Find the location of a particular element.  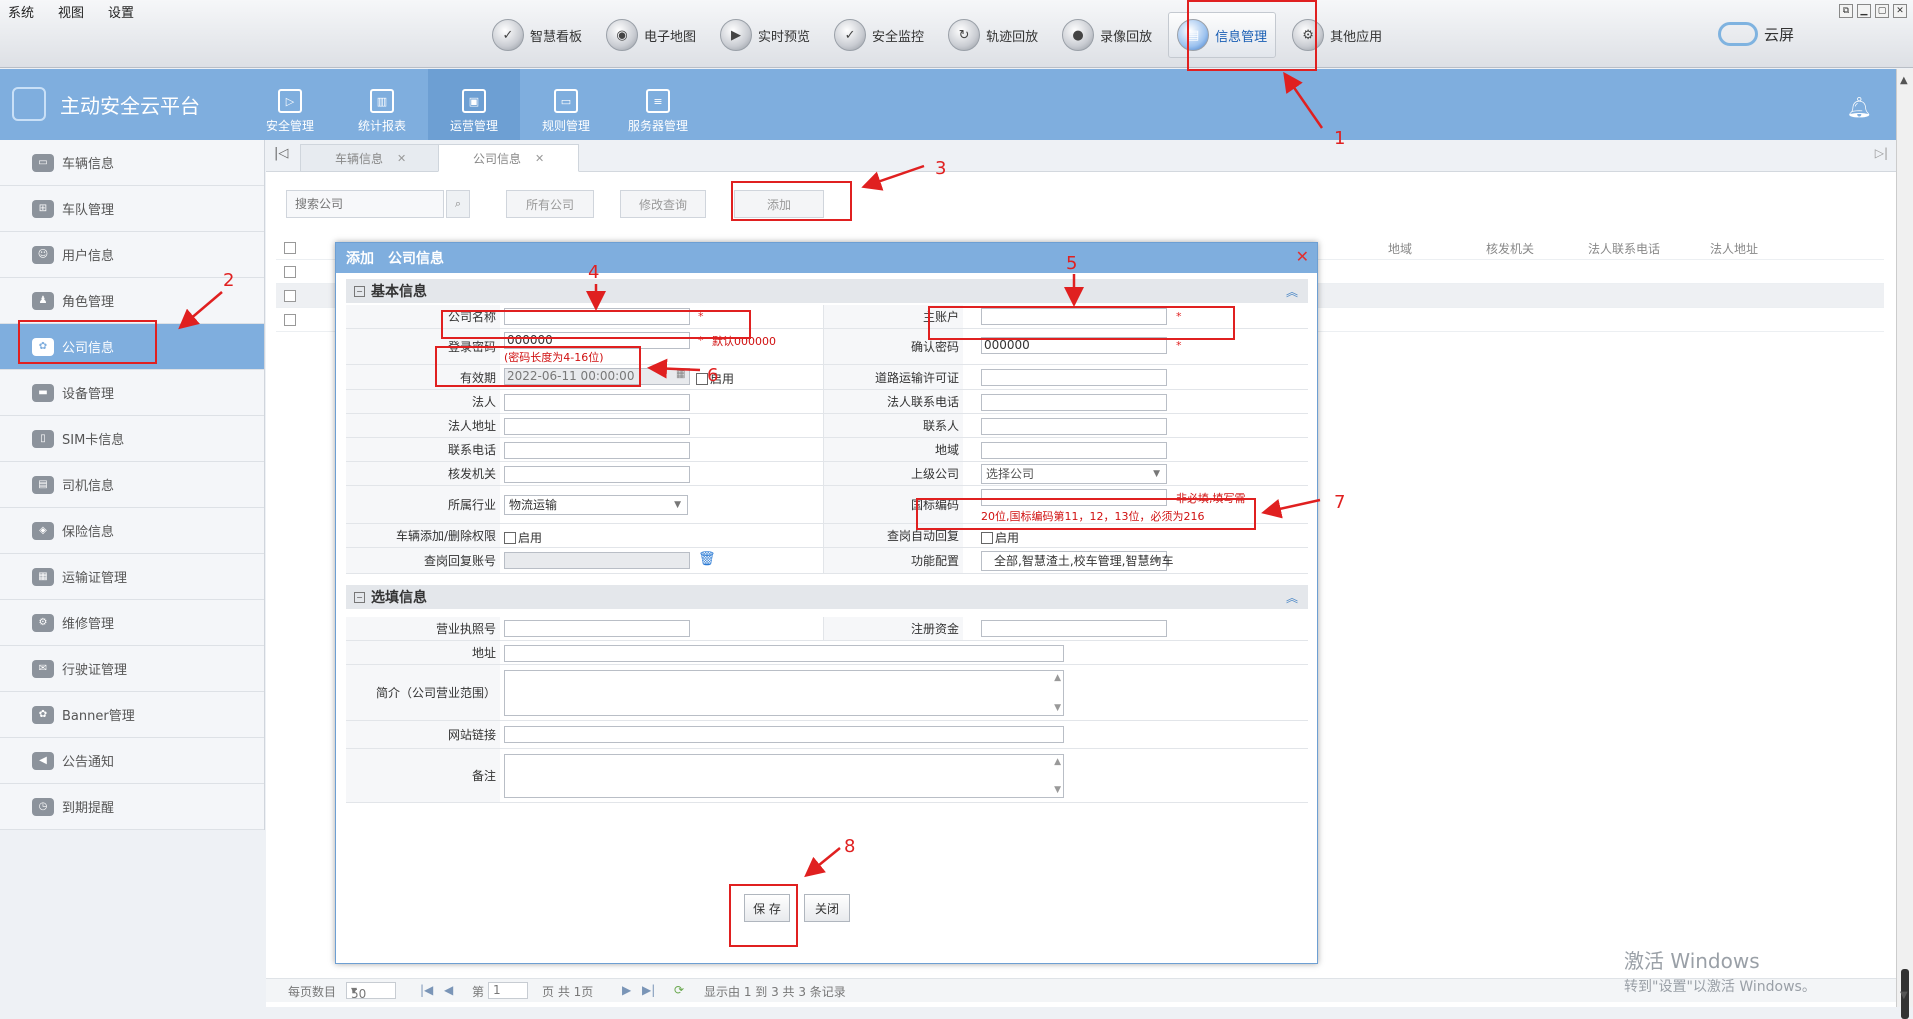

topnav-item: ◉ 电子地图 is located at coordinates (651, 35).